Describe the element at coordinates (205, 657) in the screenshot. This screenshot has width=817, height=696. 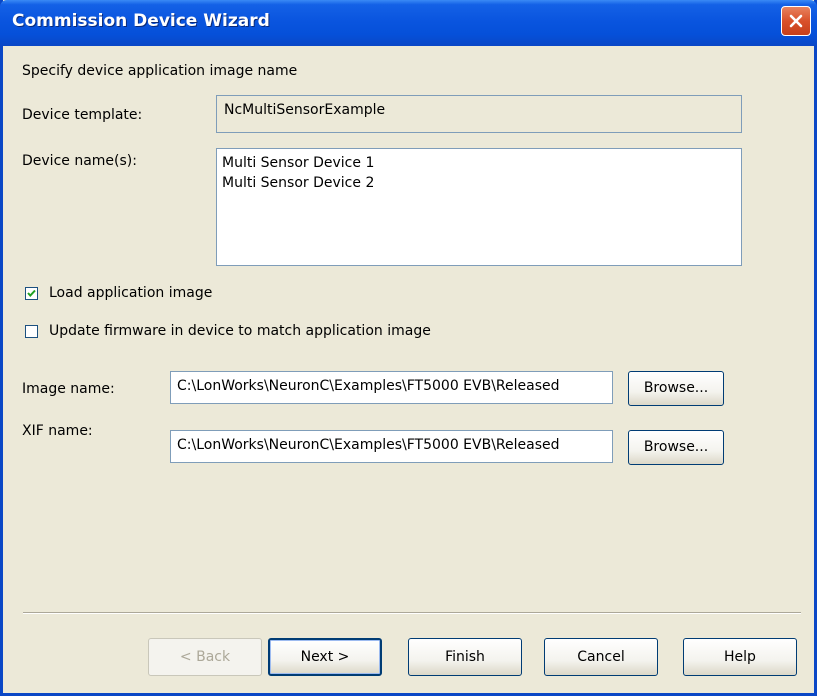
I see `back-button: < Back` at that location.